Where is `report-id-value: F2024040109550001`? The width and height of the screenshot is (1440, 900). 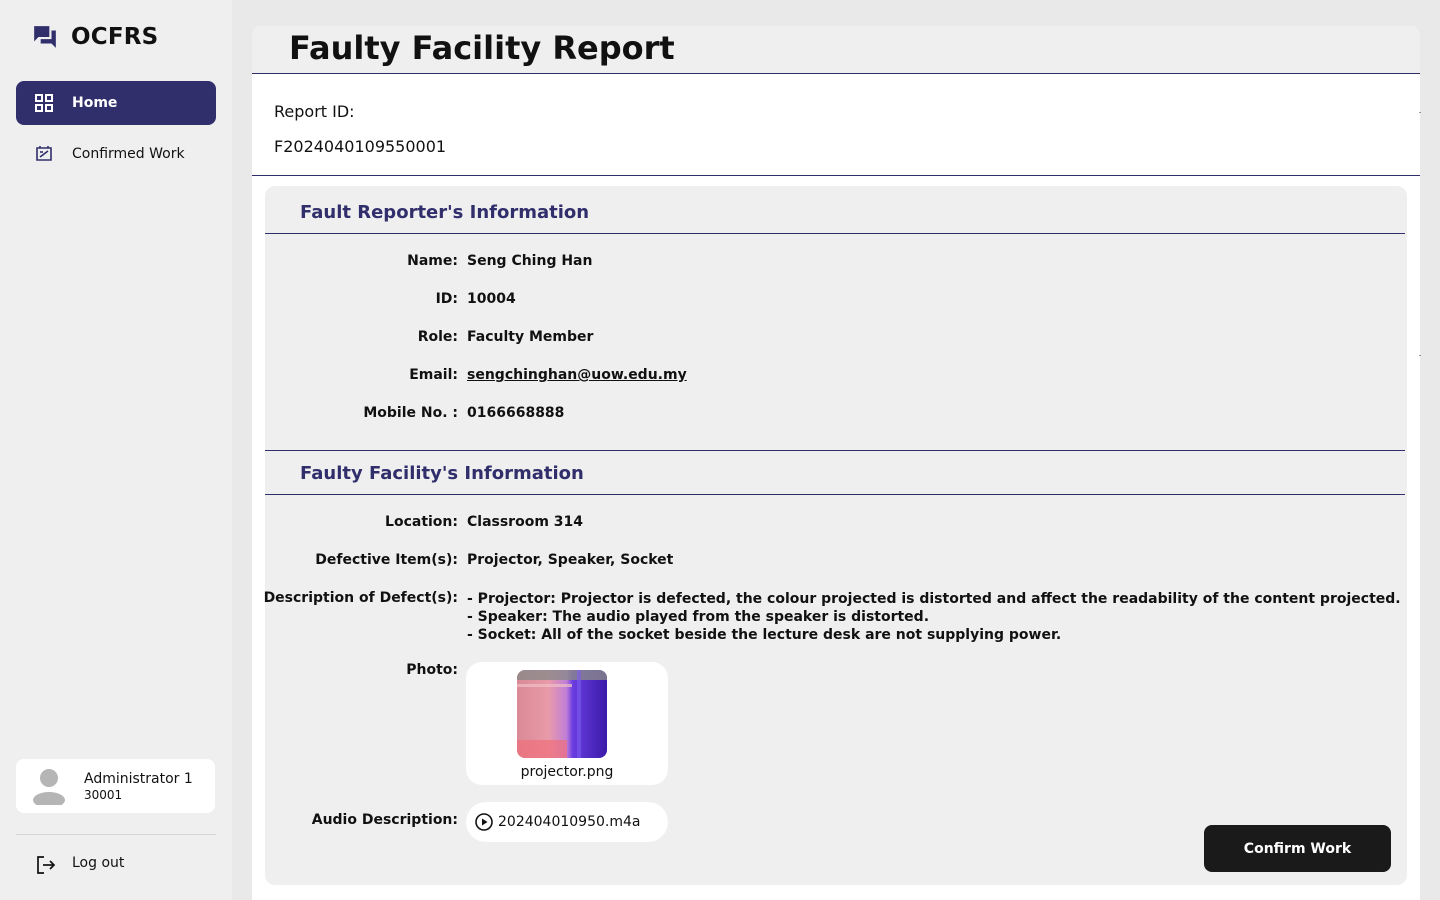 report-id-value: F2024040109550001 is located at coordinates (360, 146).